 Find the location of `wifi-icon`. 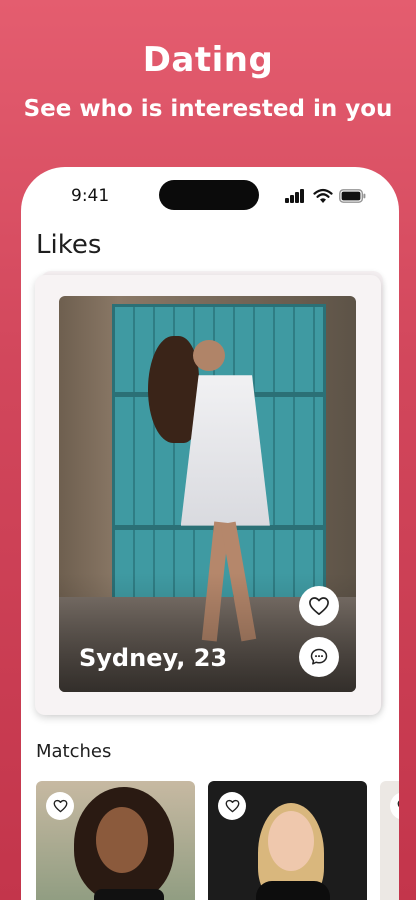

wifi-icon is located at coordinates (323, 195).